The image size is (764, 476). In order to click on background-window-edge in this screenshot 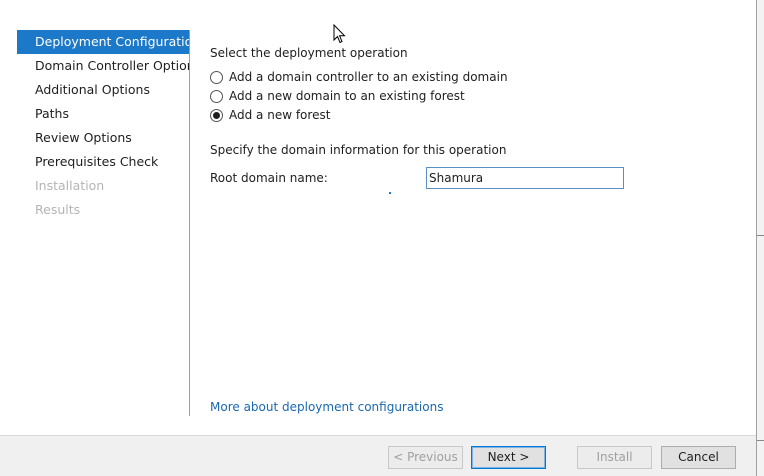, I will do `click(760, 238)`.